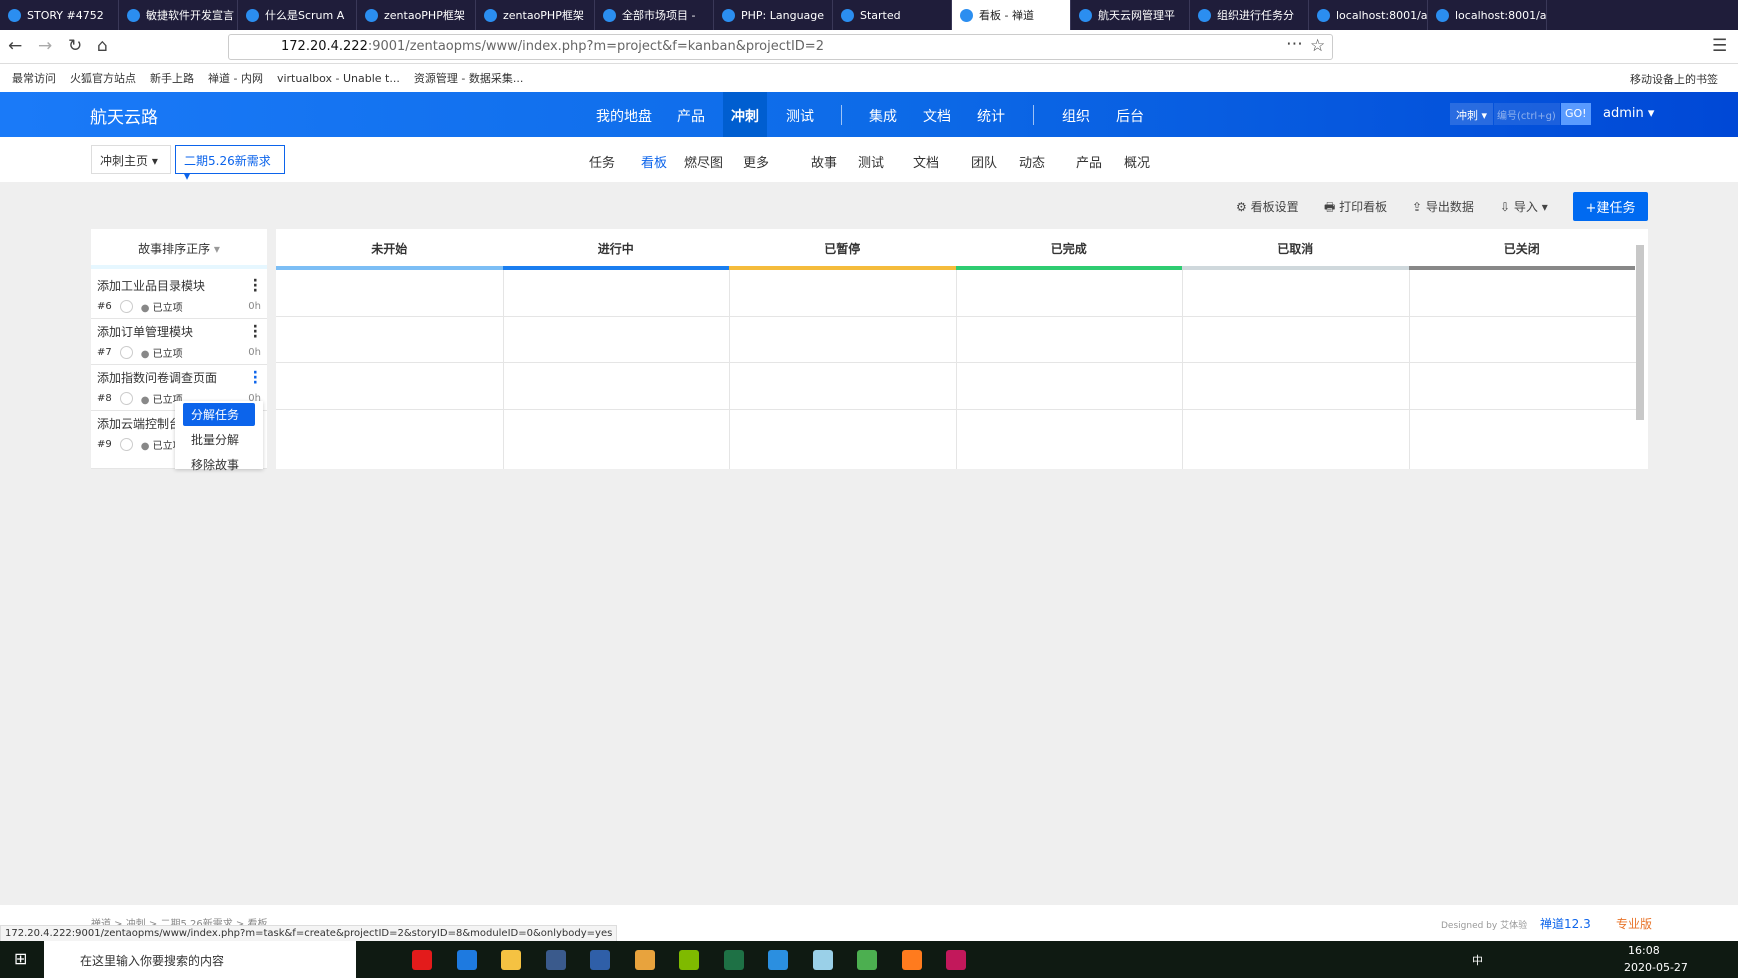 The width and height of the screenshot is (1738, 978). Describe the element at coordinates (124, 115) in the screenshot. I see `app-logo: 航天云路` at that location.